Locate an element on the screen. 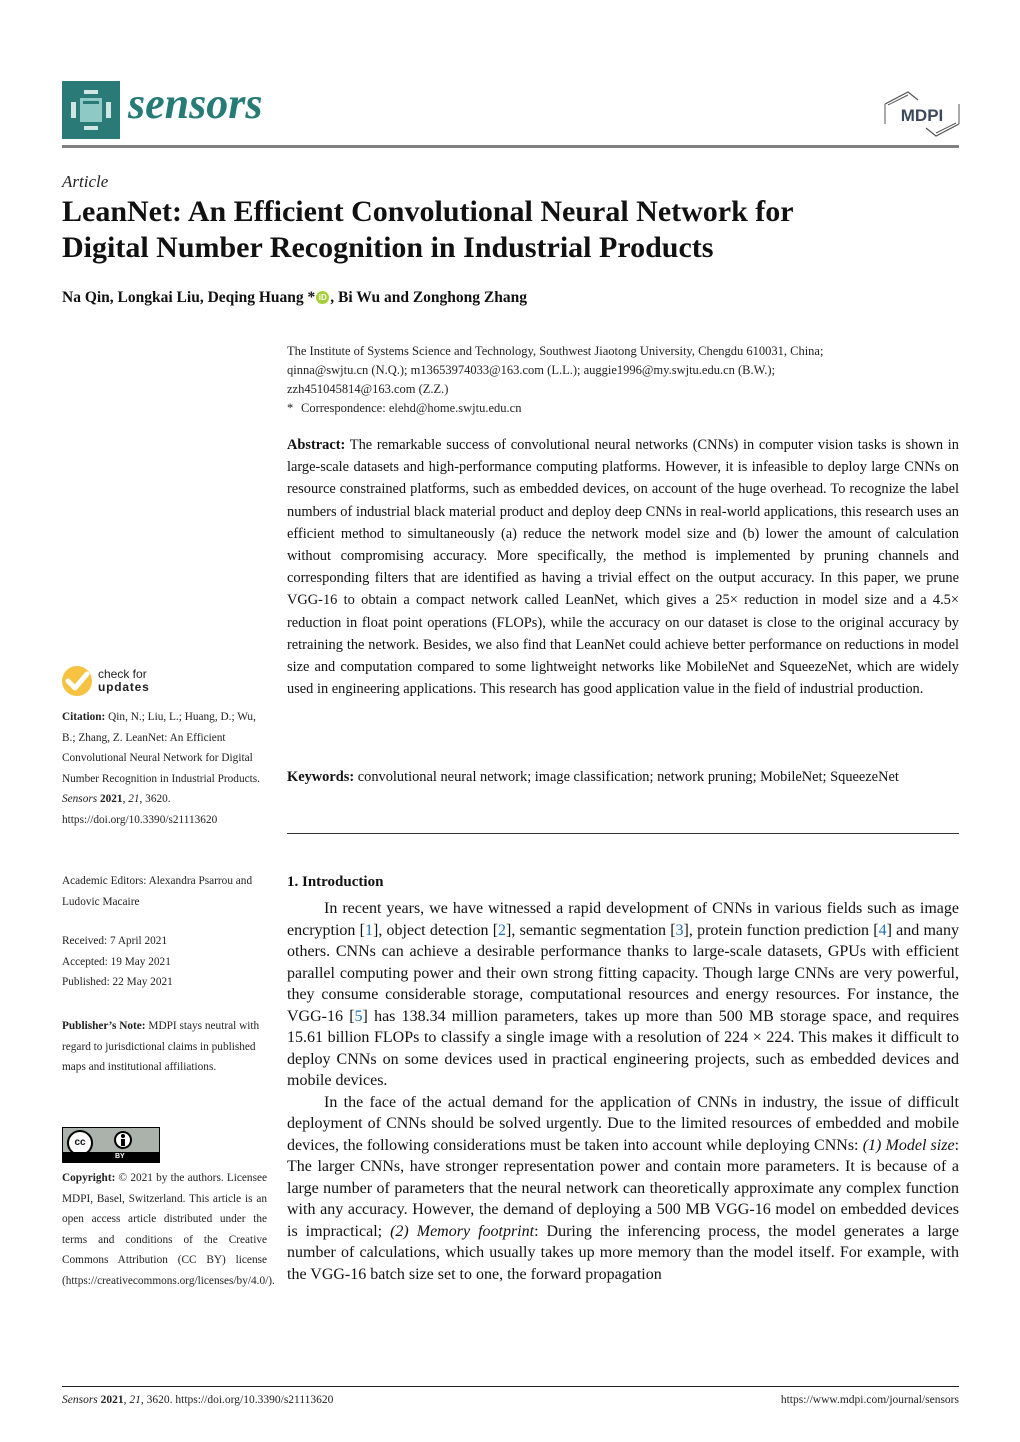 This screenshot has height=1442, width=1020. authors-part-1: Na Qin, Longkai Liu, Deqing Huang * is located at coordinates (189, 297).